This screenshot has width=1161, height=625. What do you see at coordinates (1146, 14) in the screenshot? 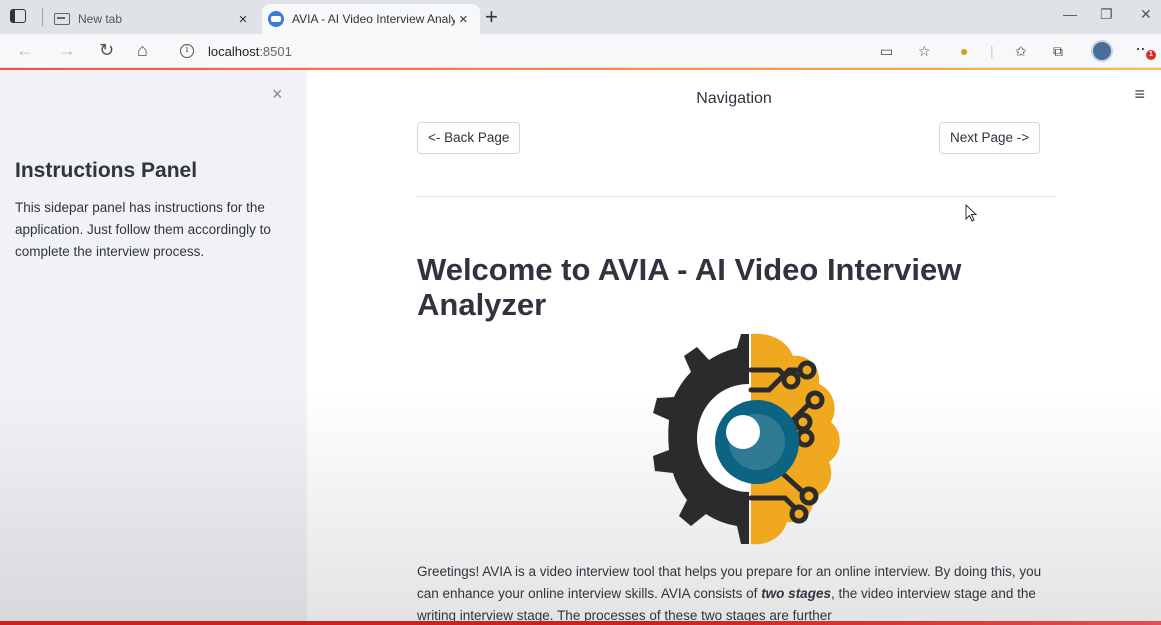
I see `window-close-icon: ✕` at bounding box center [1146, 14].